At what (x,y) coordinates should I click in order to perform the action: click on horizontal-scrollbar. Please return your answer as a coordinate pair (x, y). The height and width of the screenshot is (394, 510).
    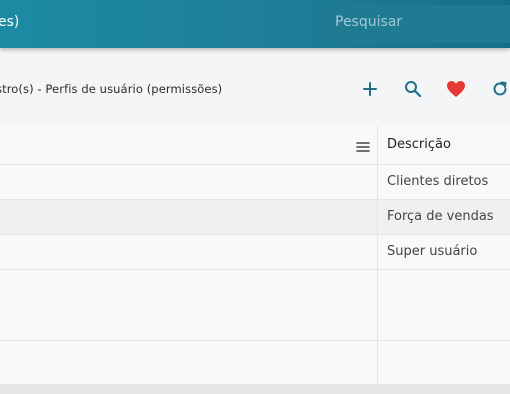
    Looking at the image, I should click on (255, 389).